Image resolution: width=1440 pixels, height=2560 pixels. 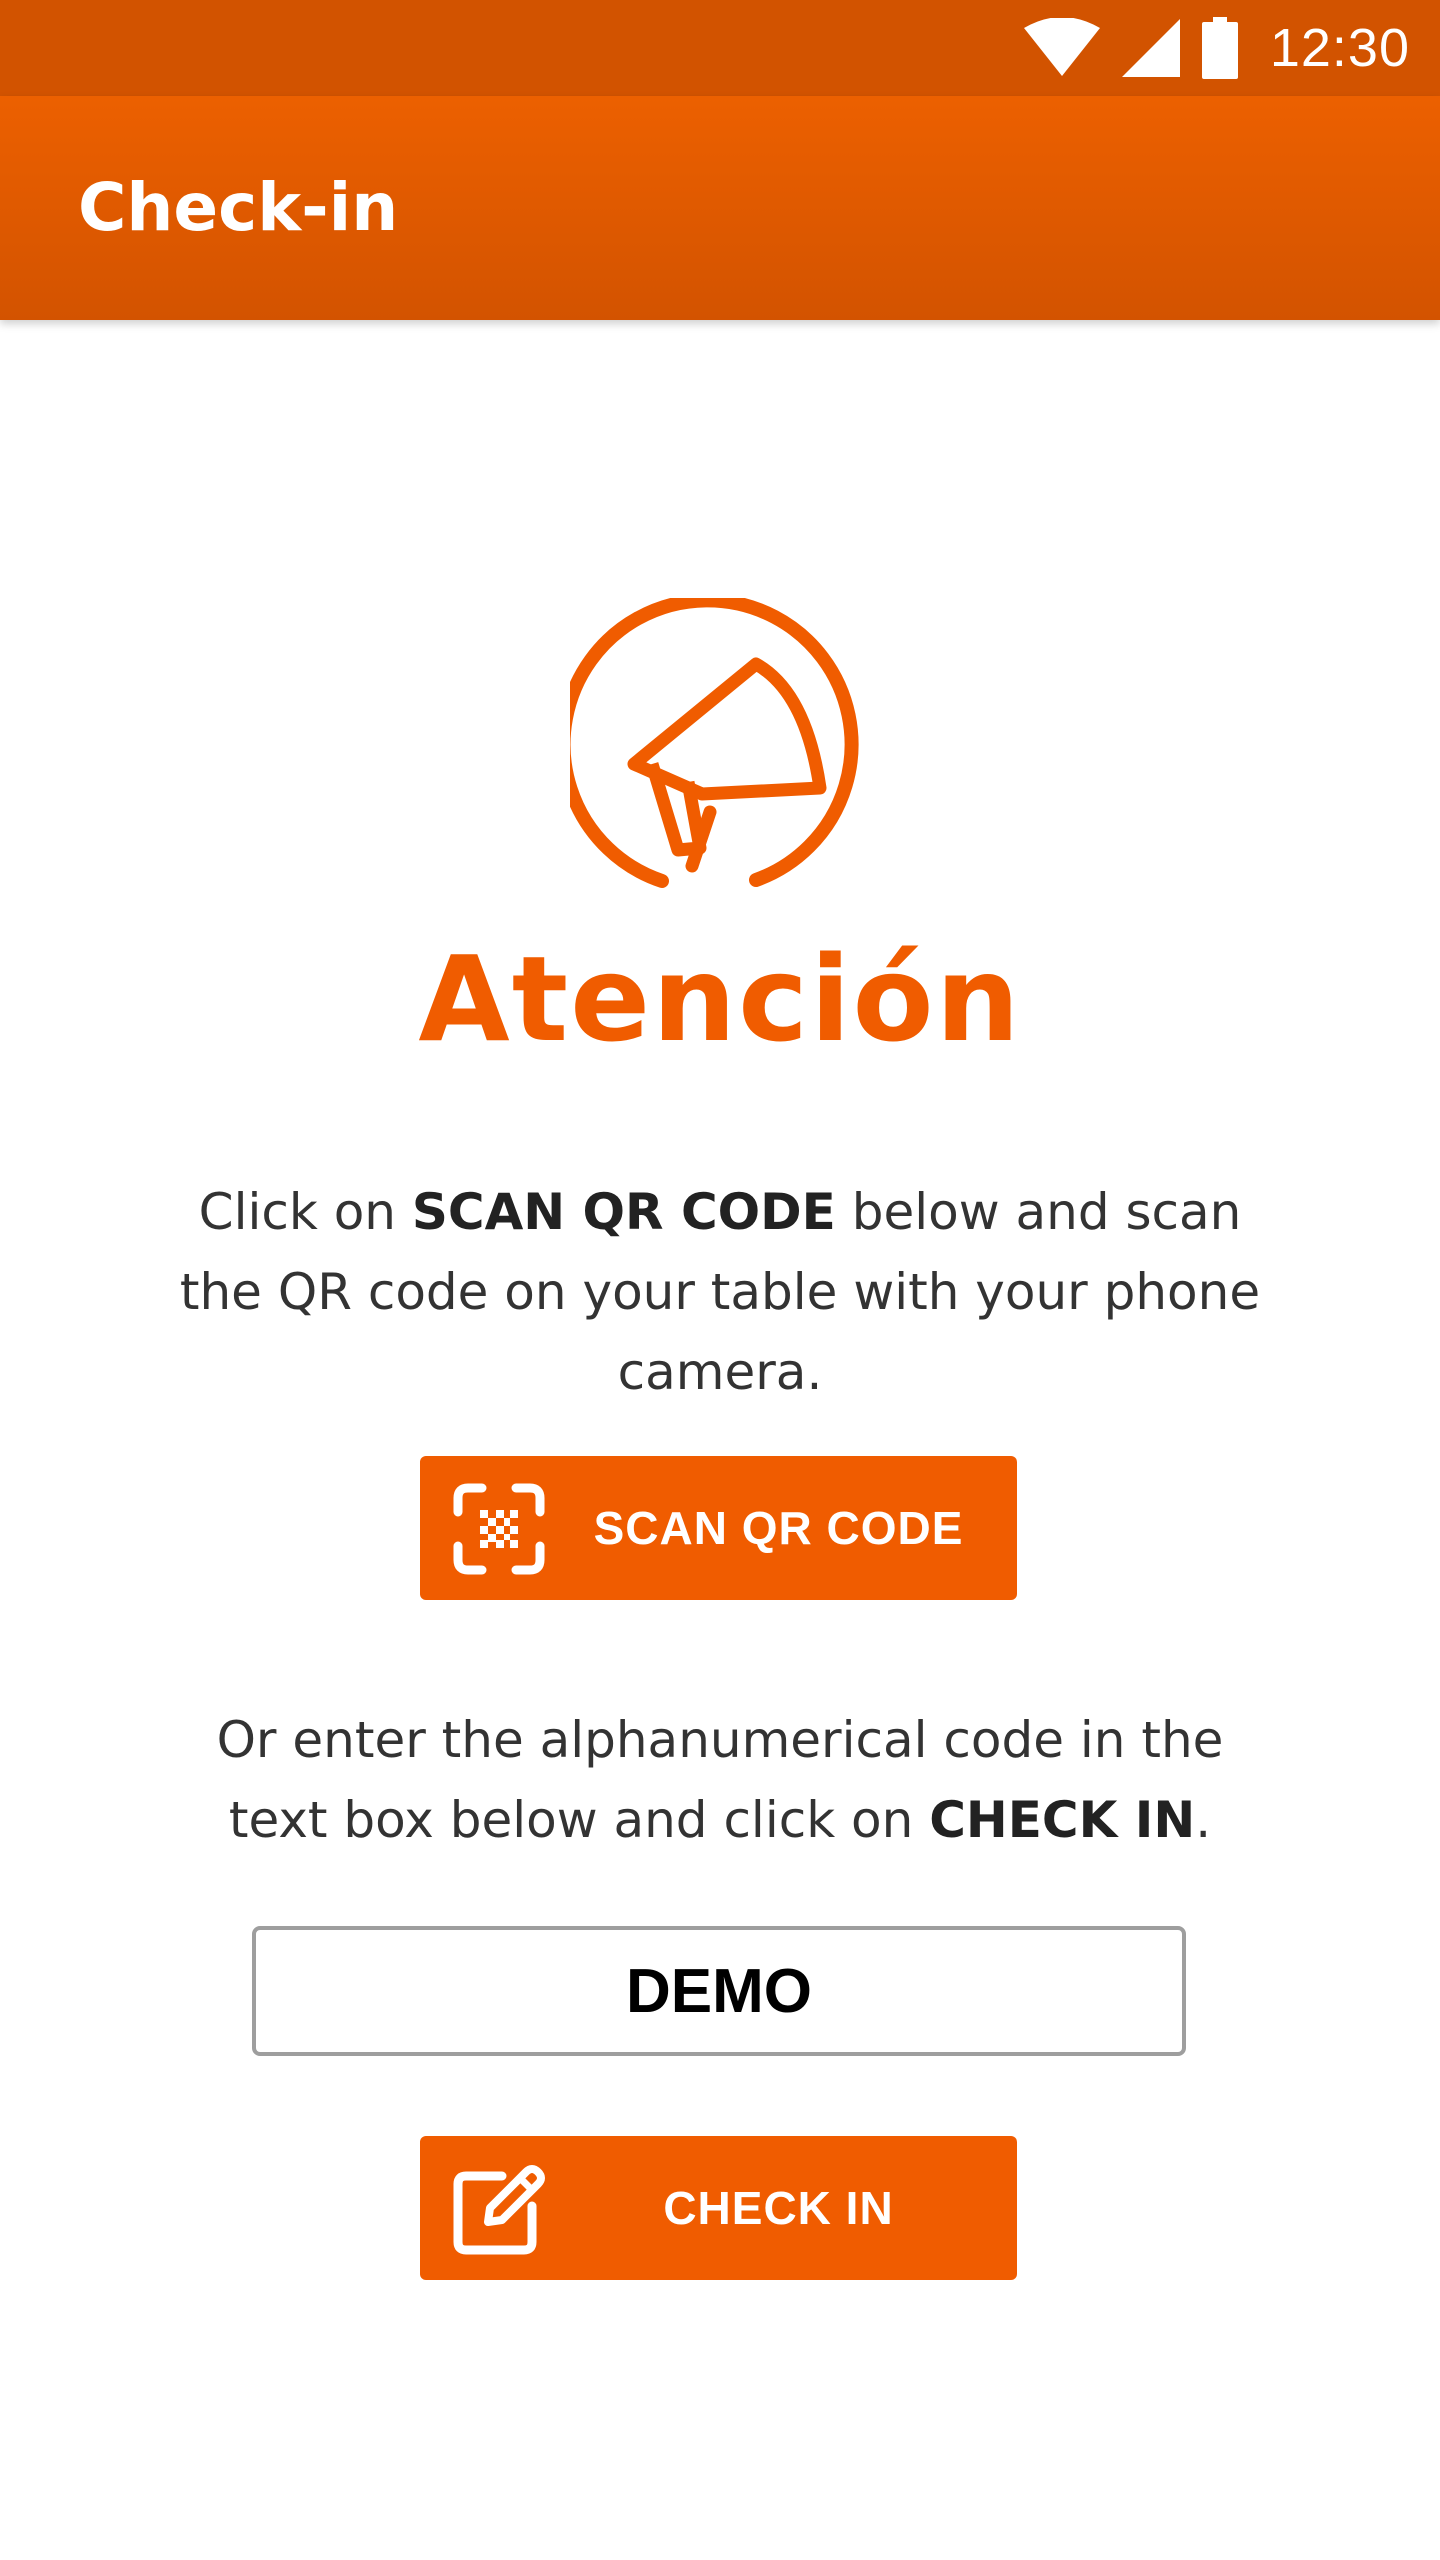 What do you see at coordinates (1150, 48) in the screenshot?
I see `cell-signal-icon` at bounding box center [1150, 48].